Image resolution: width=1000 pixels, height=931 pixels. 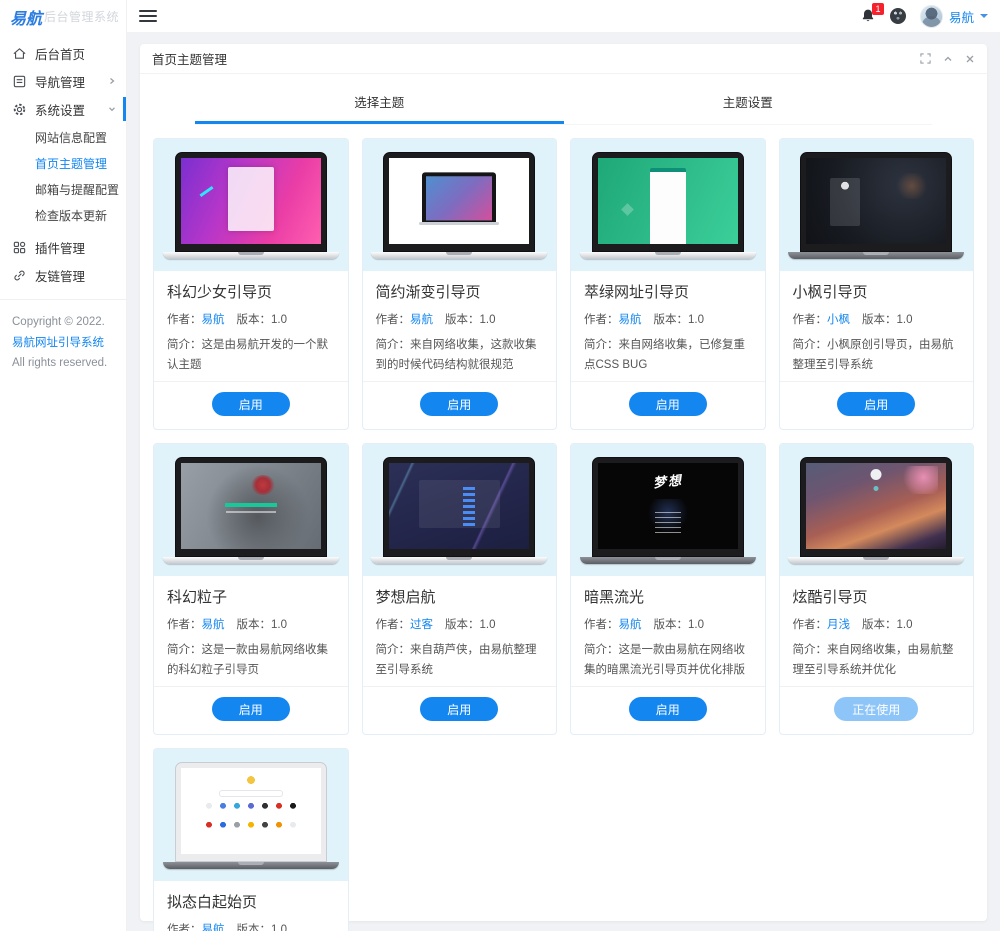 I want to click on user-menu: 易航, so click(x=953, y=16).